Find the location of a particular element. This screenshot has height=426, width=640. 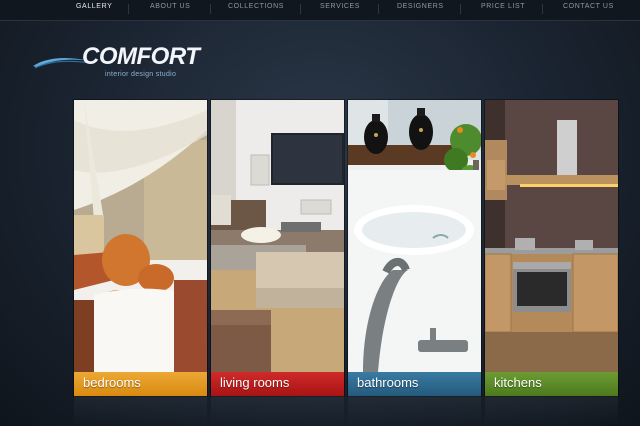

logo-title: COMFORT is located at coordinates (141, 56).